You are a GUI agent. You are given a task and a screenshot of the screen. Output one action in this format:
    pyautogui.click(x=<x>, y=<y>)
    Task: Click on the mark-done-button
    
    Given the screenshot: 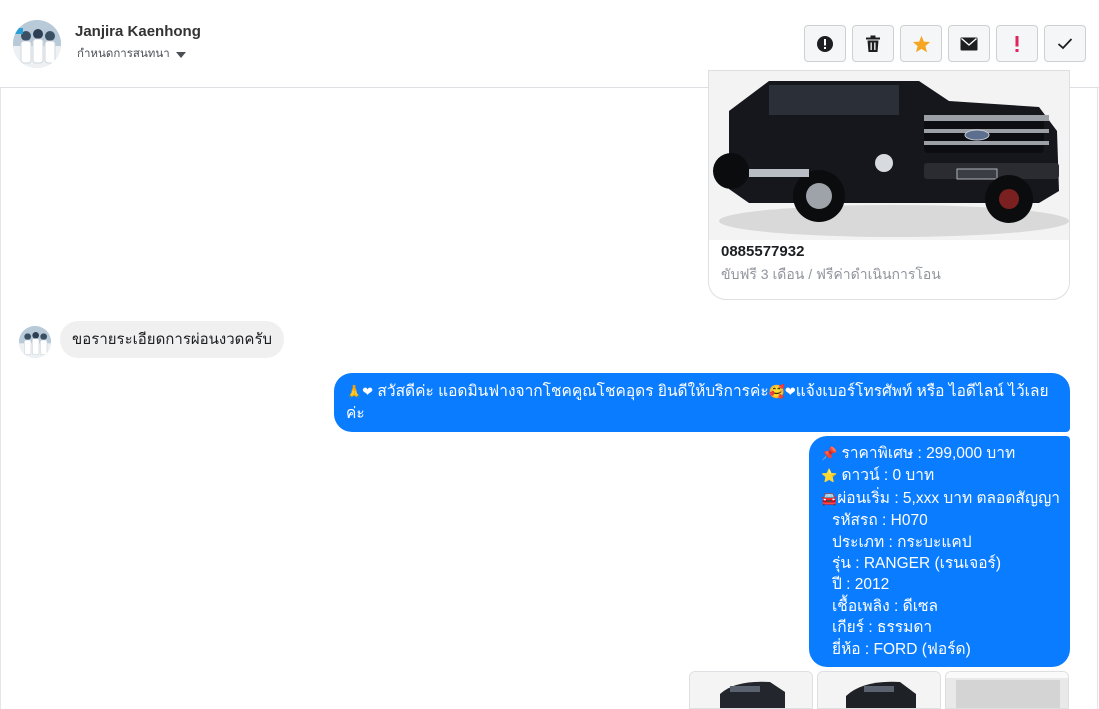 What is the action you would take?
    pyautogui.click(x=1065, y=43)
    